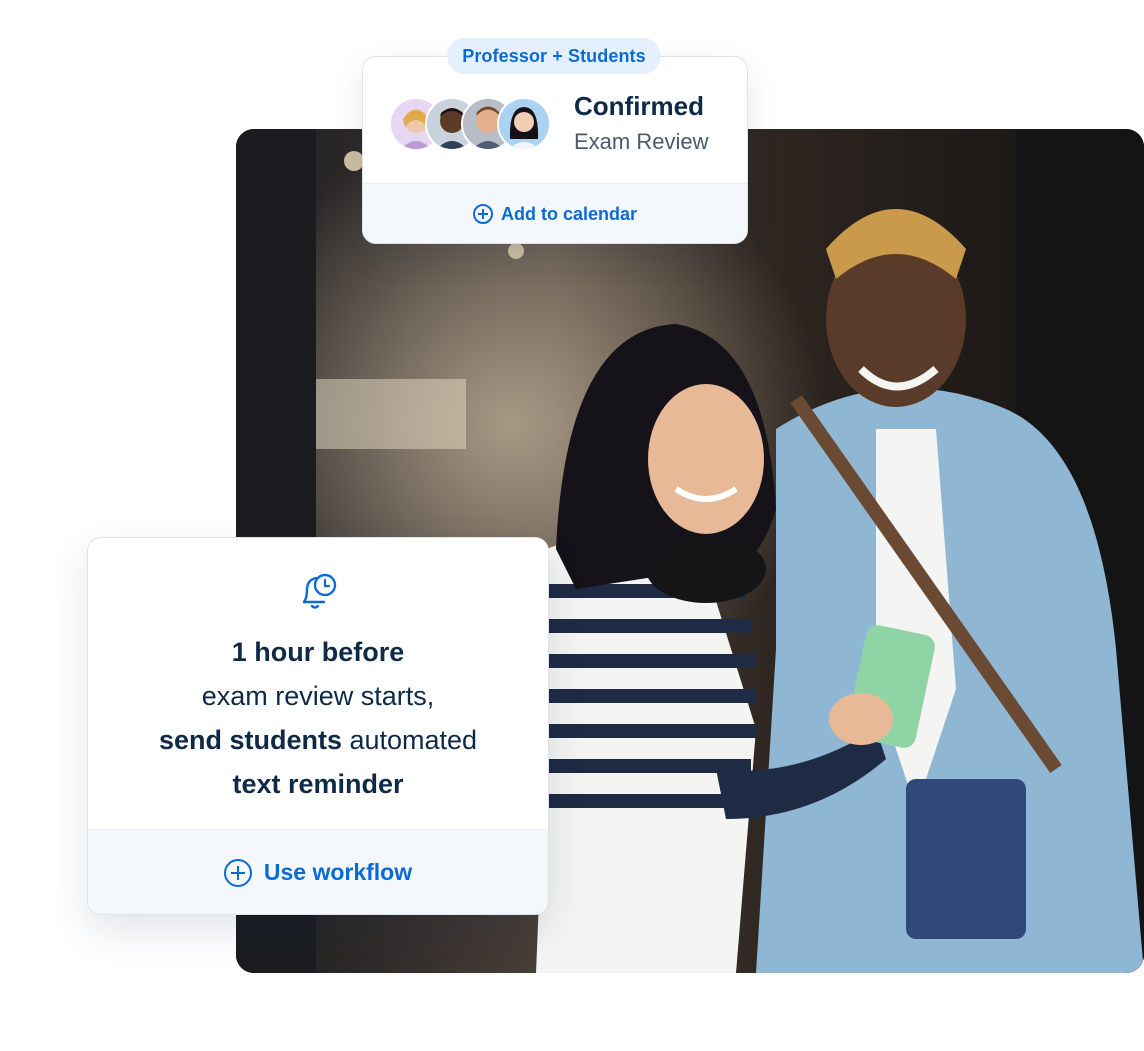  I want to click on event-status-title: Confirmed, so click(639, 106).